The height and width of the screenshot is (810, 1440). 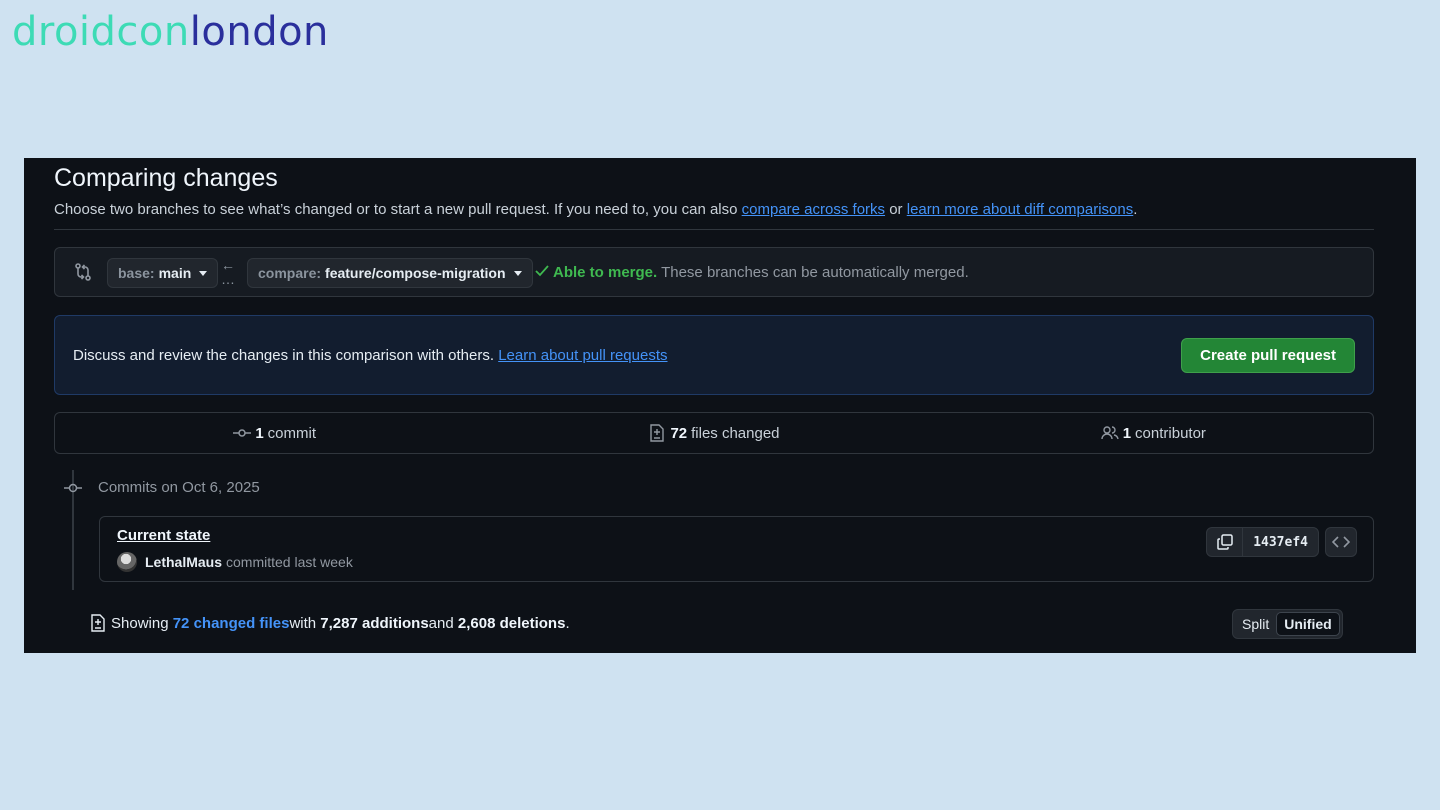 I want to click on summary-period: ., so click(x=567, y=623).